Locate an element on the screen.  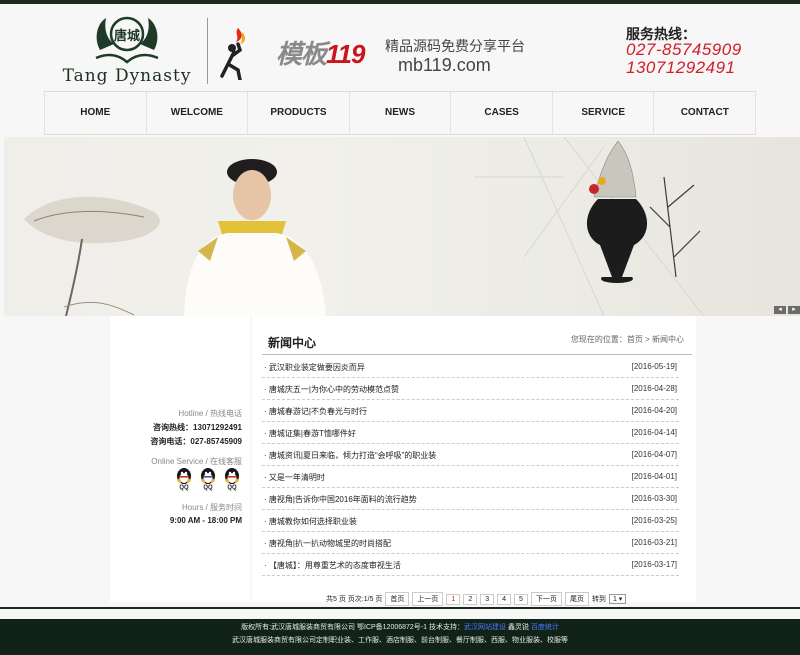
breadcrumb-home: 首页 is located at coordinates (635, 339).